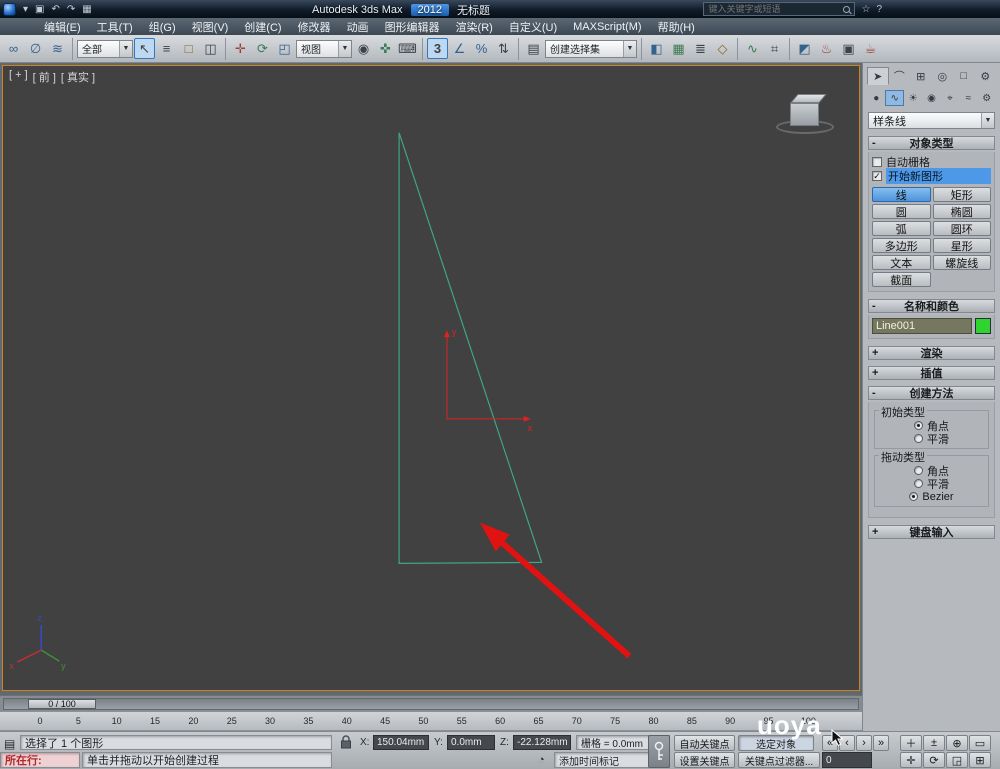 Image resolution: width=1000 pixels, height=769 pixels. I want to click on rendered-frame-icon: ▣, so click(848, 48).